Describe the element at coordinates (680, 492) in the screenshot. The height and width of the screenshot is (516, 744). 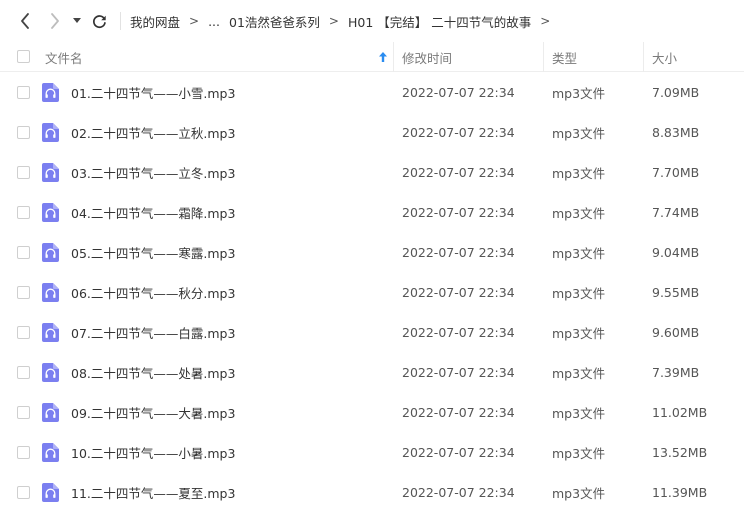
I see `file-size: 11.39MB` at that location.